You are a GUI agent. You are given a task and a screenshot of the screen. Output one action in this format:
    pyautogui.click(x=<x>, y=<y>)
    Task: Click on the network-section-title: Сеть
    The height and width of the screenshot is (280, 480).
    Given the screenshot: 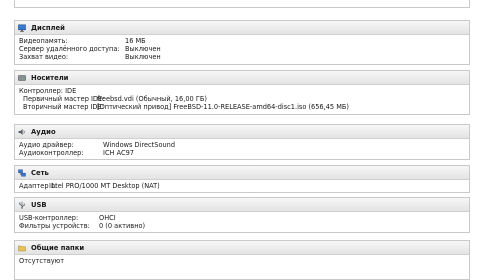 What is the action you would take?
    pyautogui.click(x=40, y=172)
    